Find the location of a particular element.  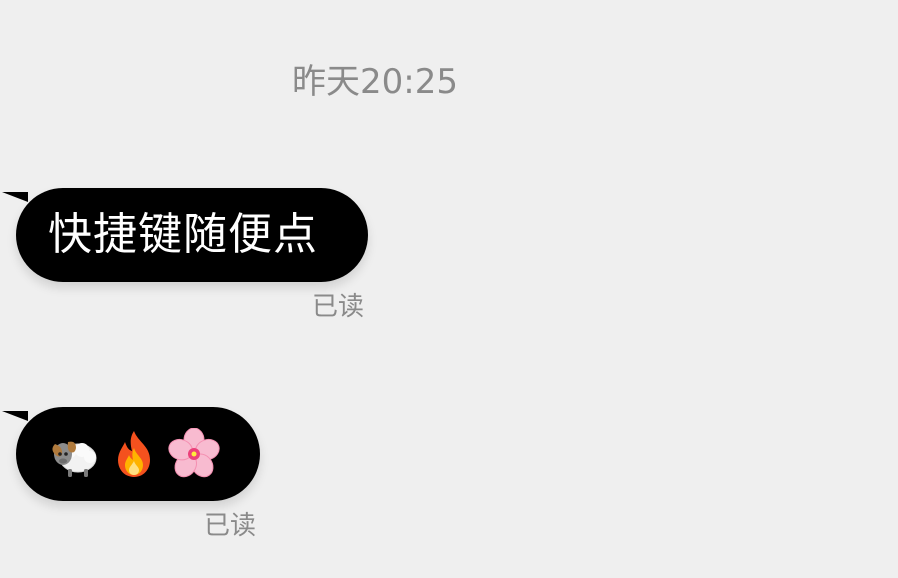

ram-icon is located at coordinates (74, 454).